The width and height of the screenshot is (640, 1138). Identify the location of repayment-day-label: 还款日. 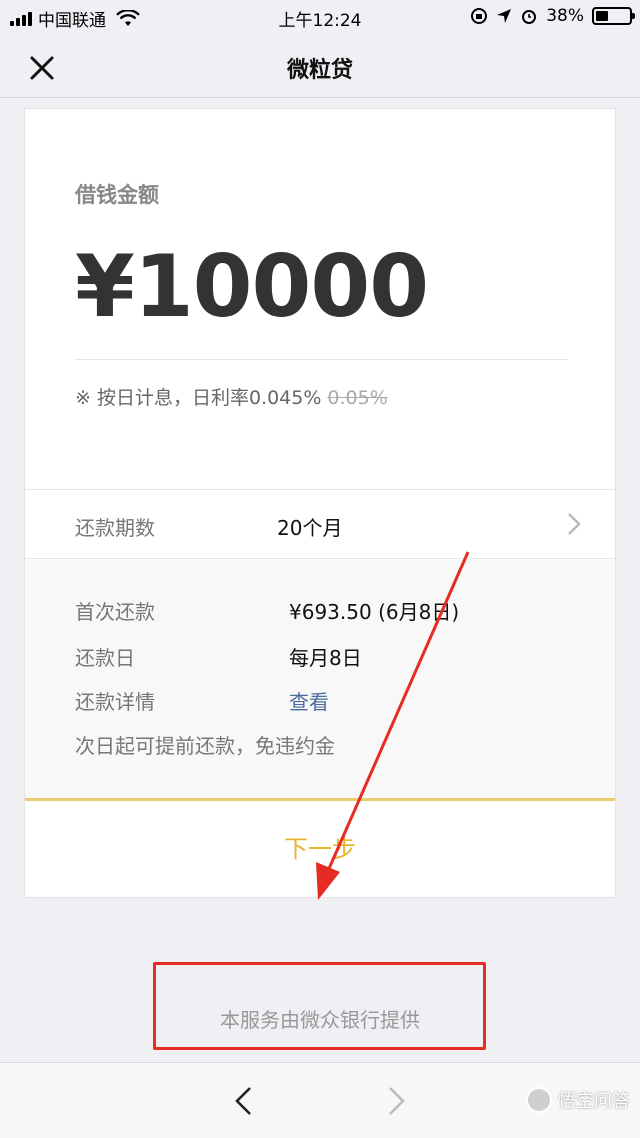
(105, 658).